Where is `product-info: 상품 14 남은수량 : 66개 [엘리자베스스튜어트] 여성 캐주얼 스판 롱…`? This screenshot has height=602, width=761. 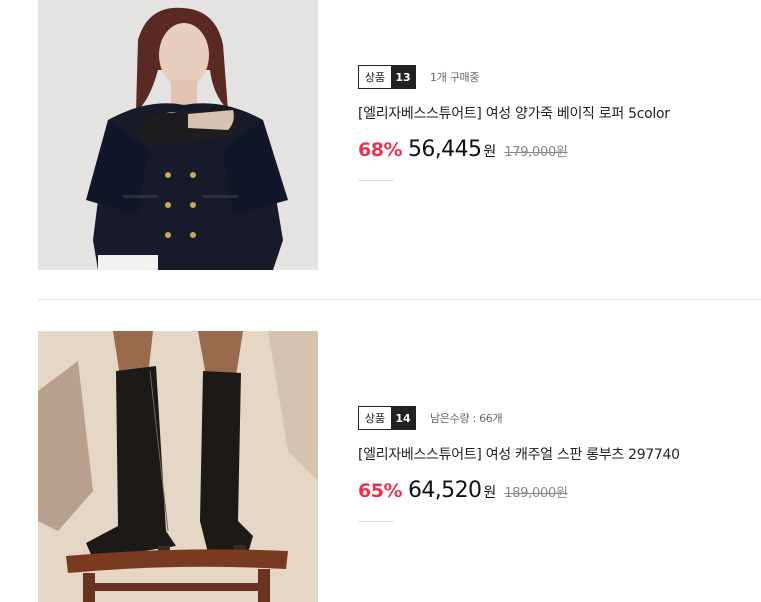
product-info: 상품 14 남은수량 : 66개 [엘리자베스스튜어트] 여성 캐주얼 스판 롱… is located at coordinates (558, 464).